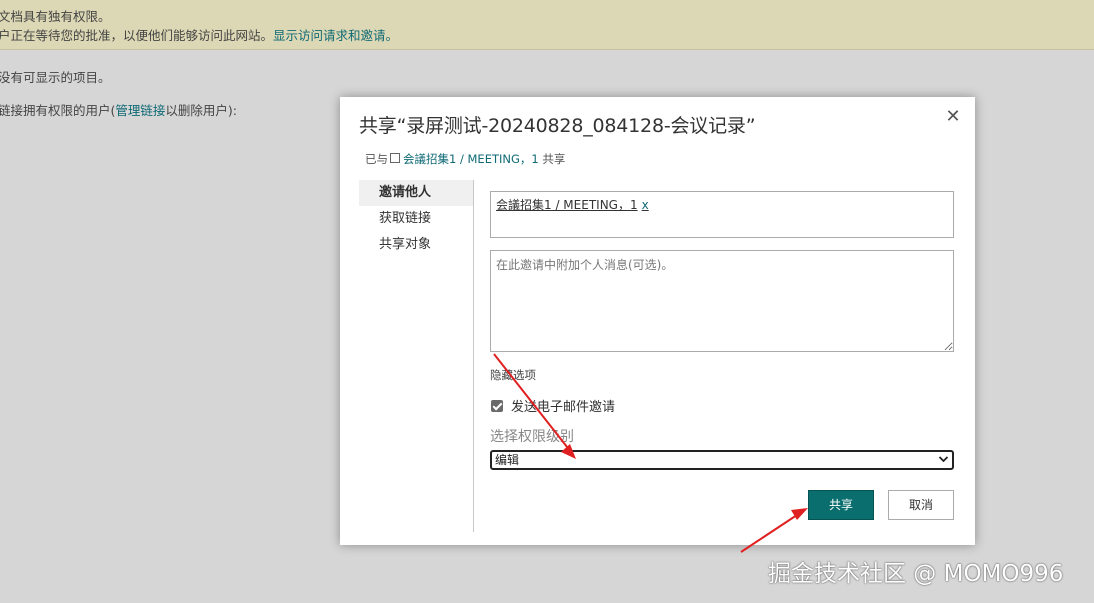 Image resolution: width=1094 pixels, height=603 pixels. I want to click on shared-with-link: 会議招集1 / MEETING，1, so click(471, 159).